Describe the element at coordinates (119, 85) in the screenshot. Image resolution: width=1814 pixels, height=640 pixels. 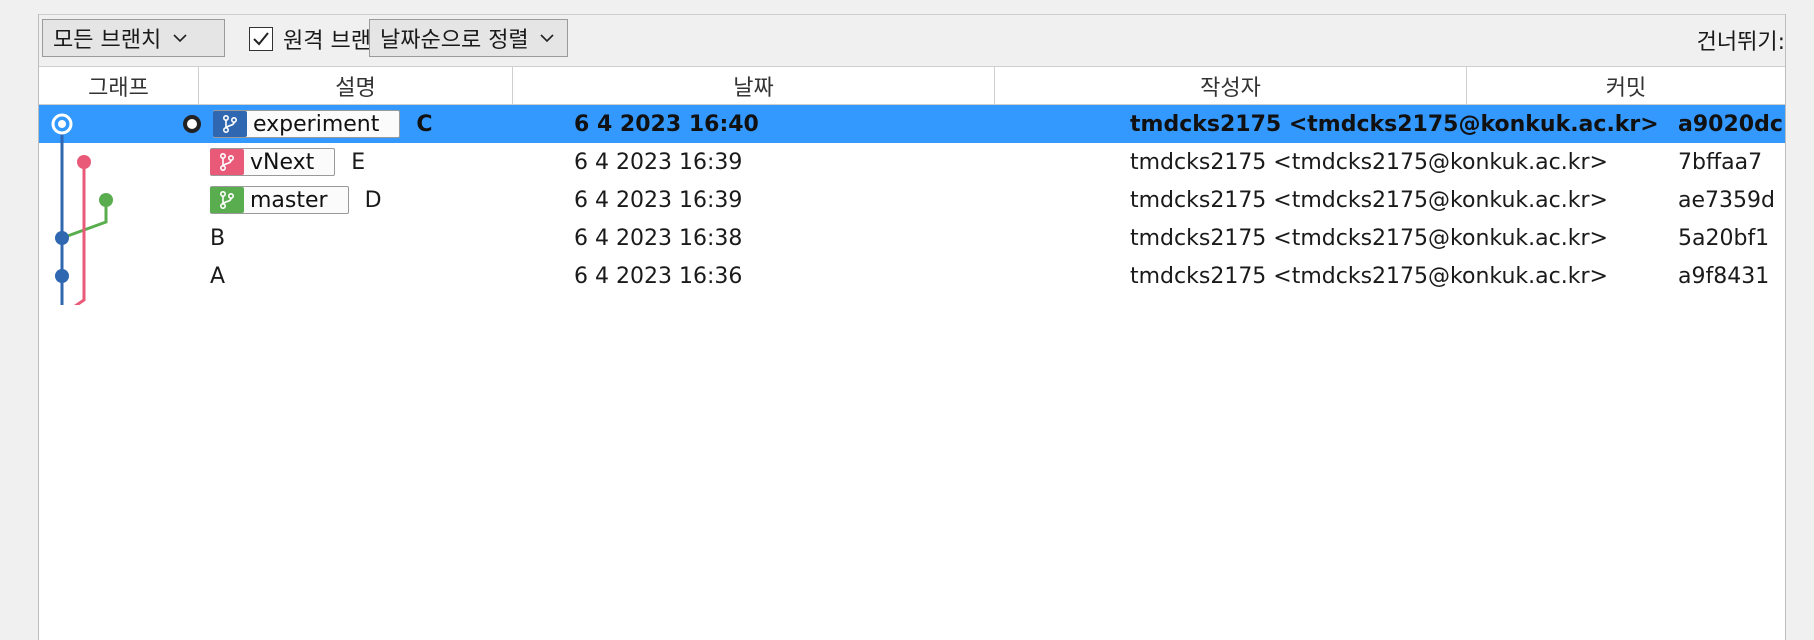
I see `column-header-graph: 그래프` at that location.